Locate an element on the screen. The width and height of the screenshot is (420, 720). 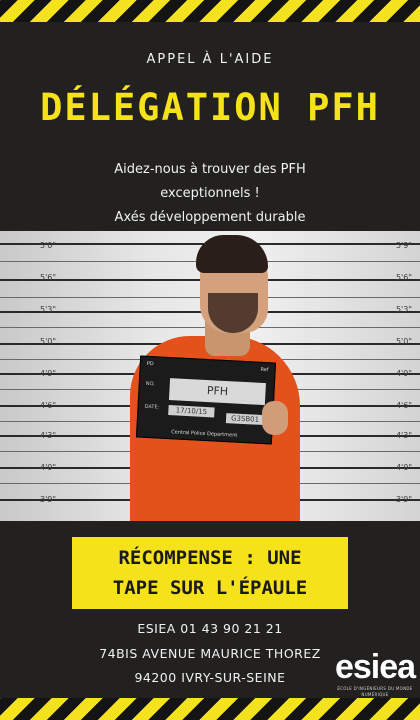
person-hair is located at coordinates (232, 254).